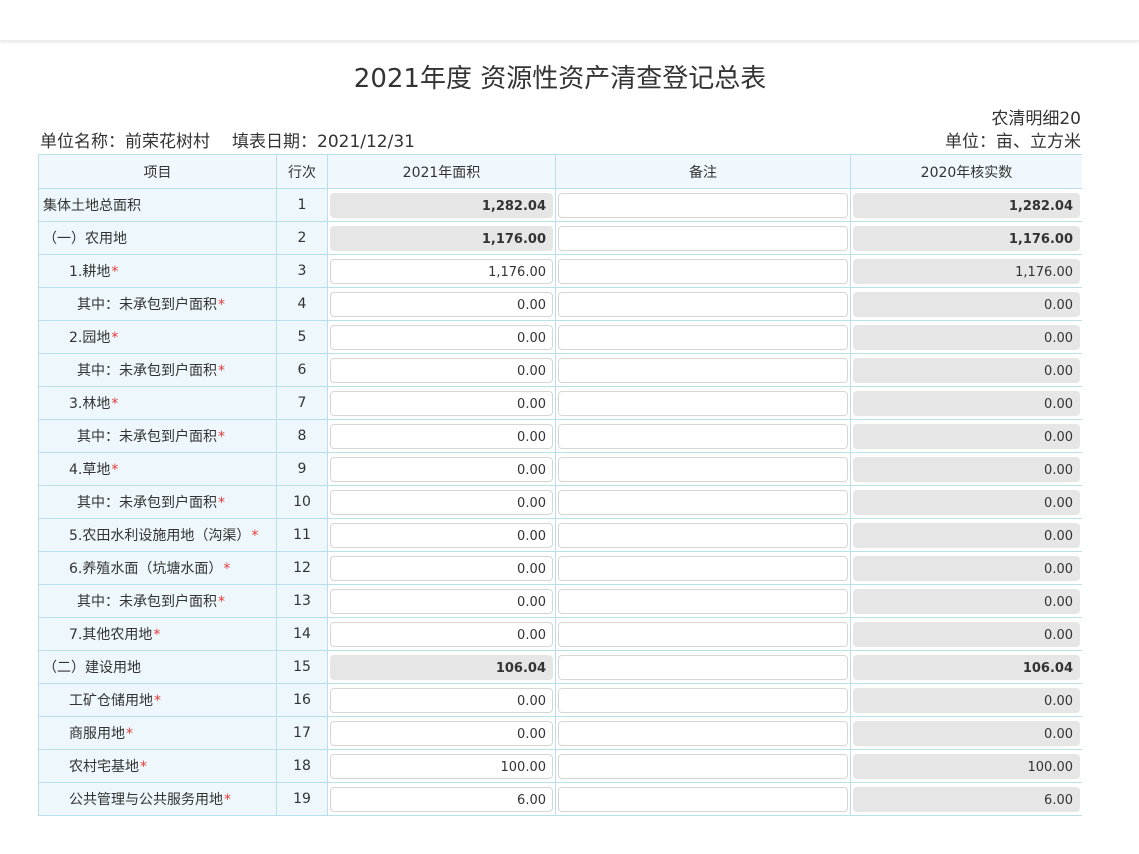 This screenshot has width=1139, height=854. I want to click on table-row: 4.草地* 9 0.00 0.00, so click(560, 469).